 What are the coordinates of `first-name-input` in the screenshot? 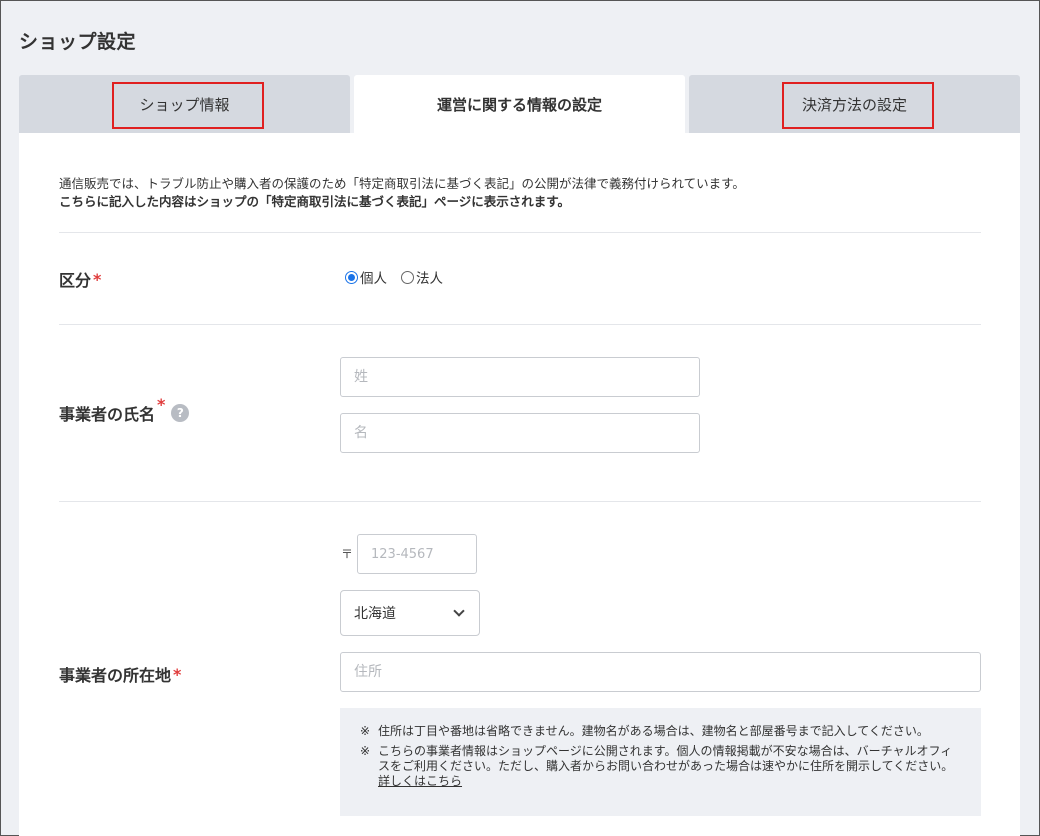 It's located at (520, 433).